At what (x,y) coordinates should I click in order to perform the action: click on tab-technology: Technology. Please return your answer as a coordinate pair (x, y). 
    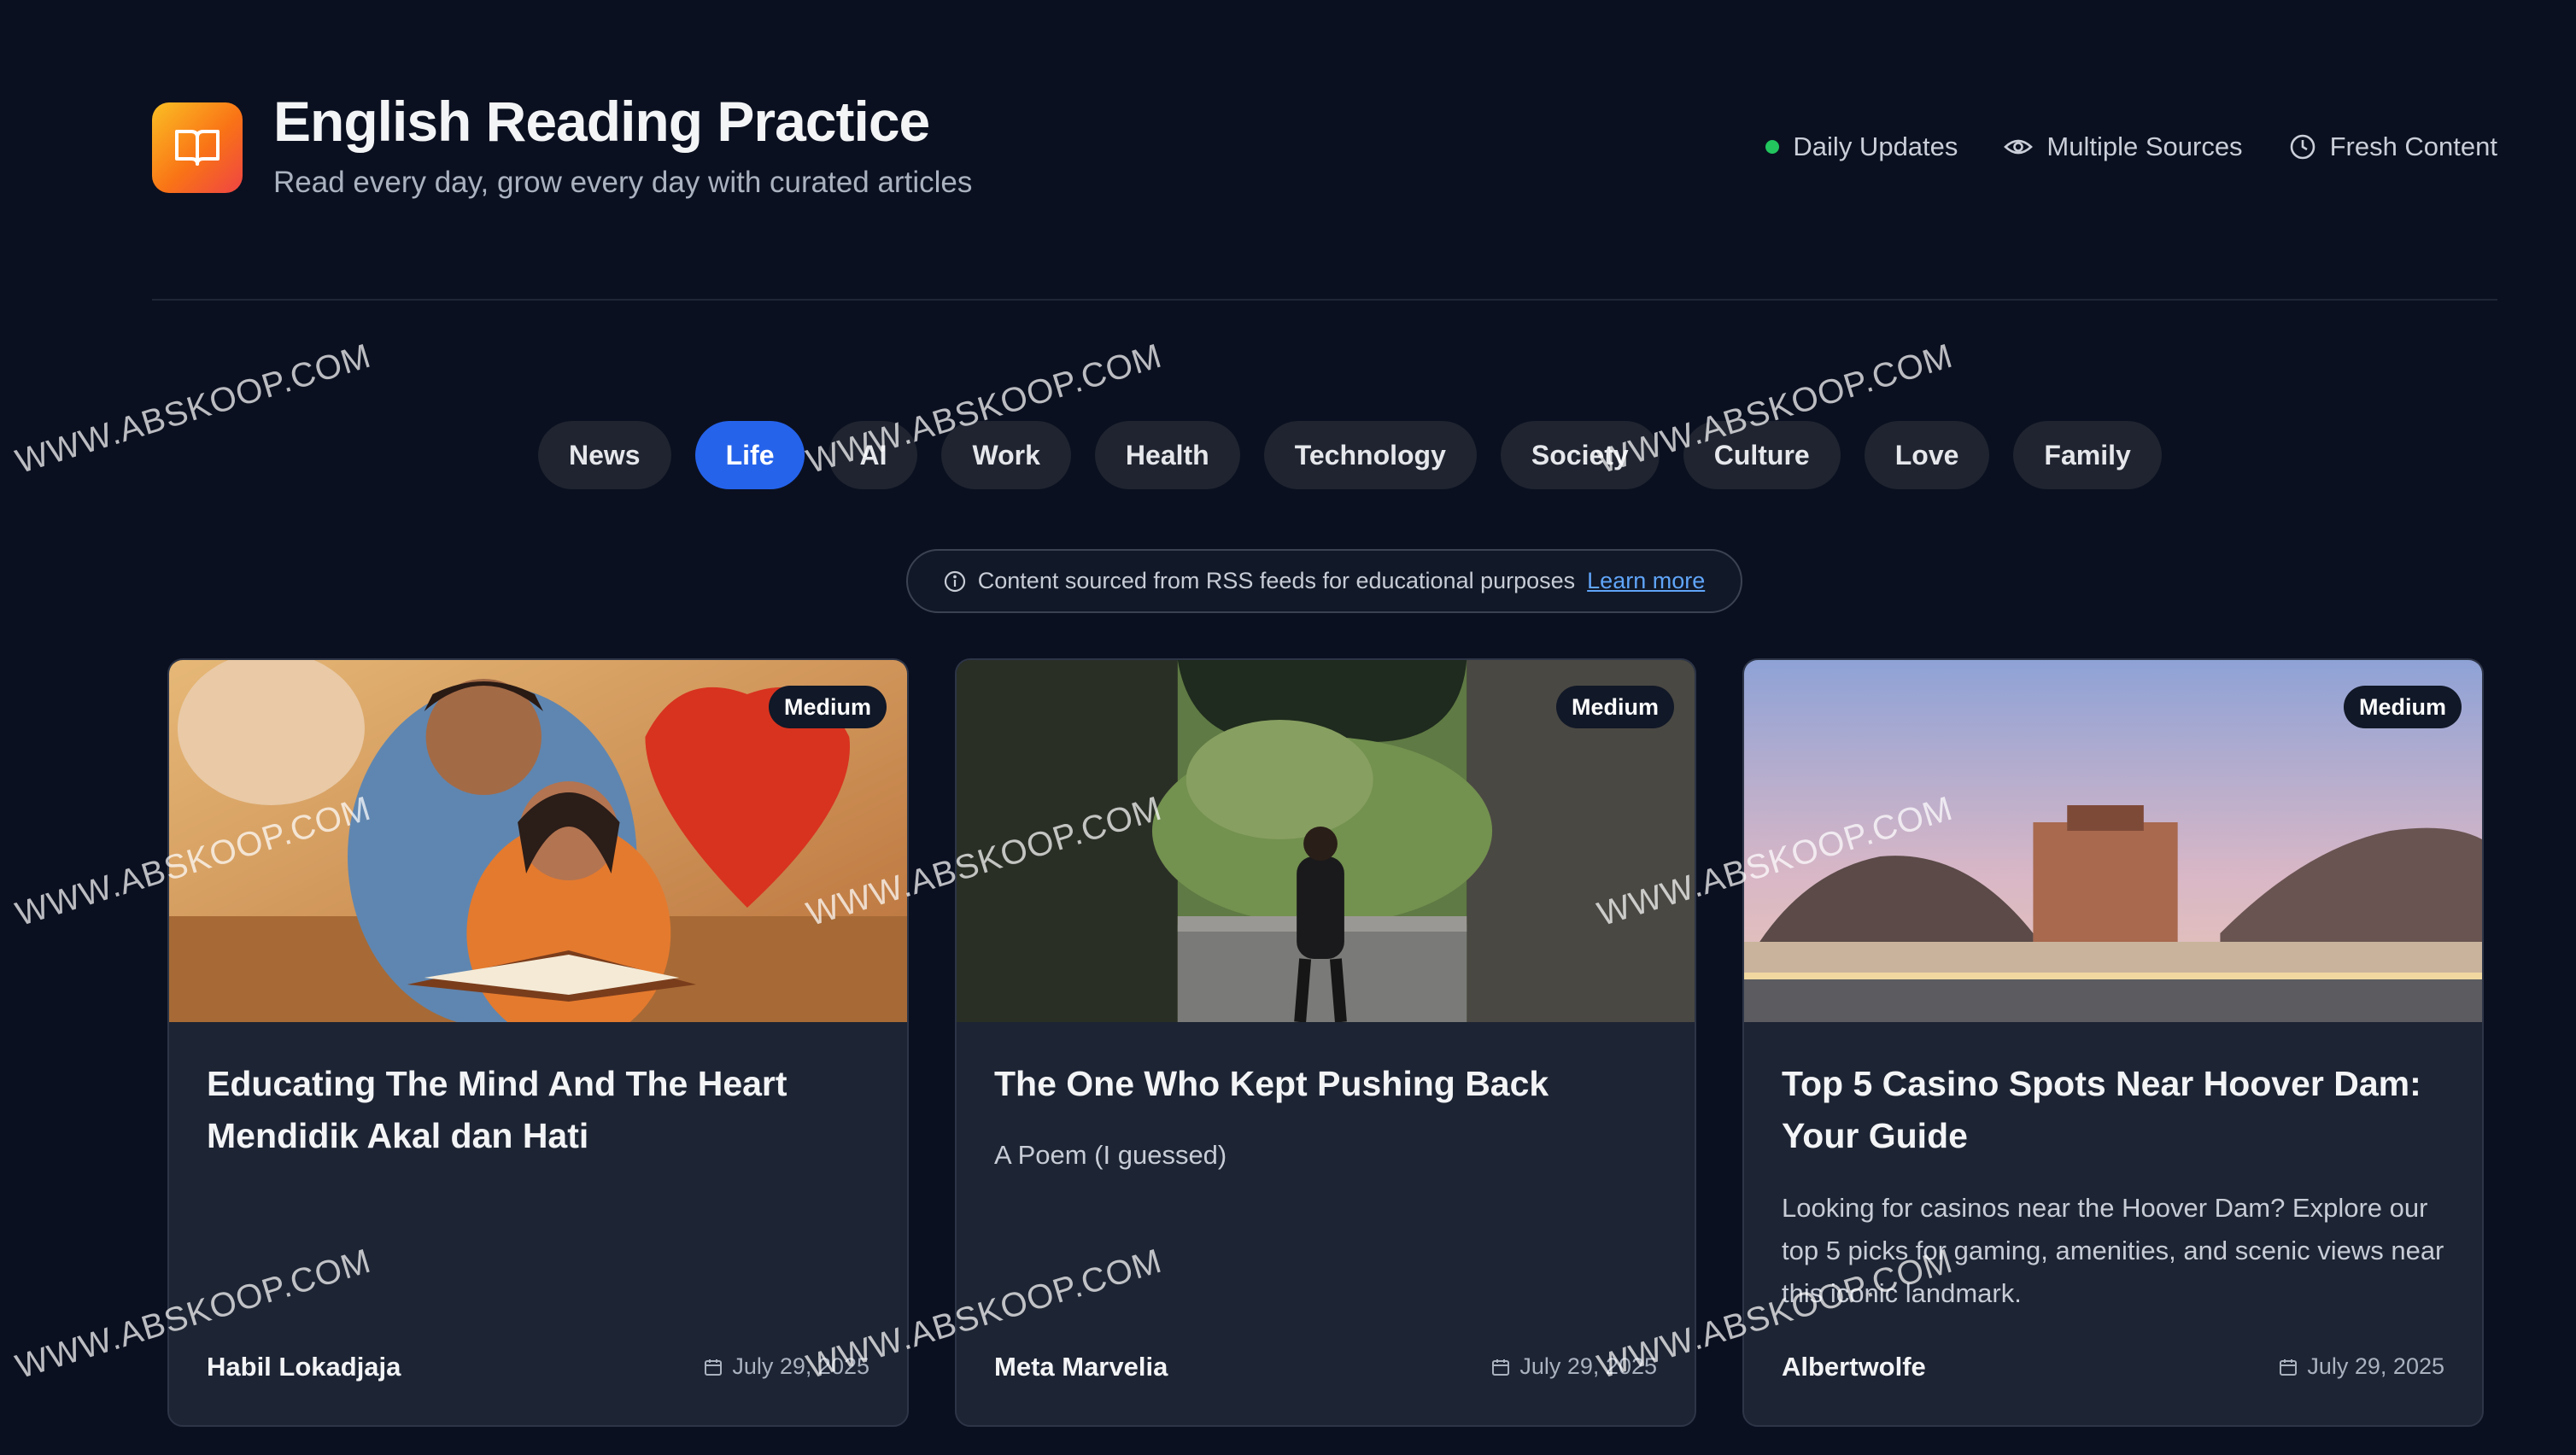
    Looking at the image, I should click on (1370, 455).